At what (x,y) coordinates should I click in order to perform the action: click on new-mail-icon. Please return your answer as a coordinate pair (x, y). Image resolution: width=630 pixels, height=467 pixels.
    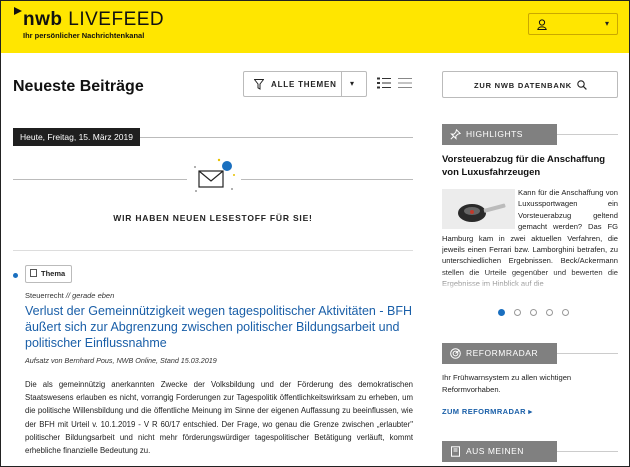
    Looking at the image, I should click on (214, 175).